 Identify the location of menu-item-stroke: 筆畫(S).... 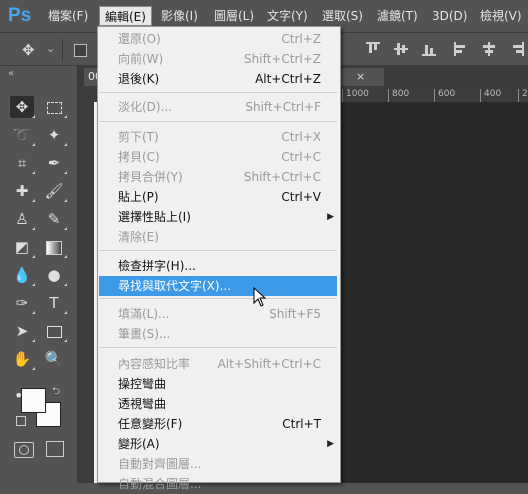
(219, 334).